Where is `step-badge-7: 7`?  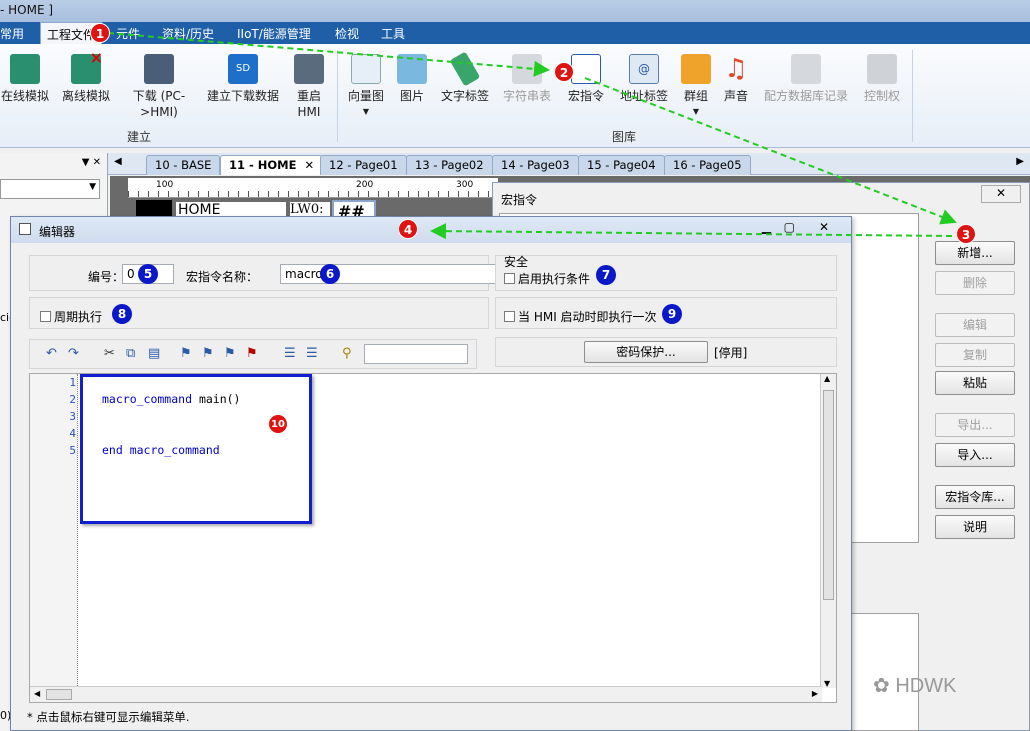
step-badge-7: 7 is located at coordinates (606, 275).